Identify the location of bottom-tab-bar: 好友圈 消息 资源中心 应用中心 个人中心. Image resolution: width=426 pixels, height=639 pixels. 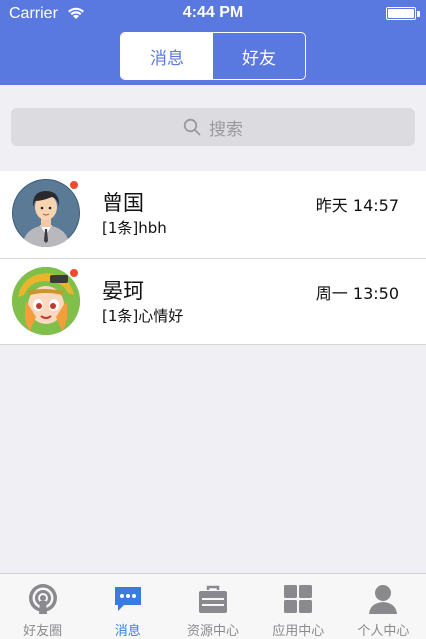
(213, 606).